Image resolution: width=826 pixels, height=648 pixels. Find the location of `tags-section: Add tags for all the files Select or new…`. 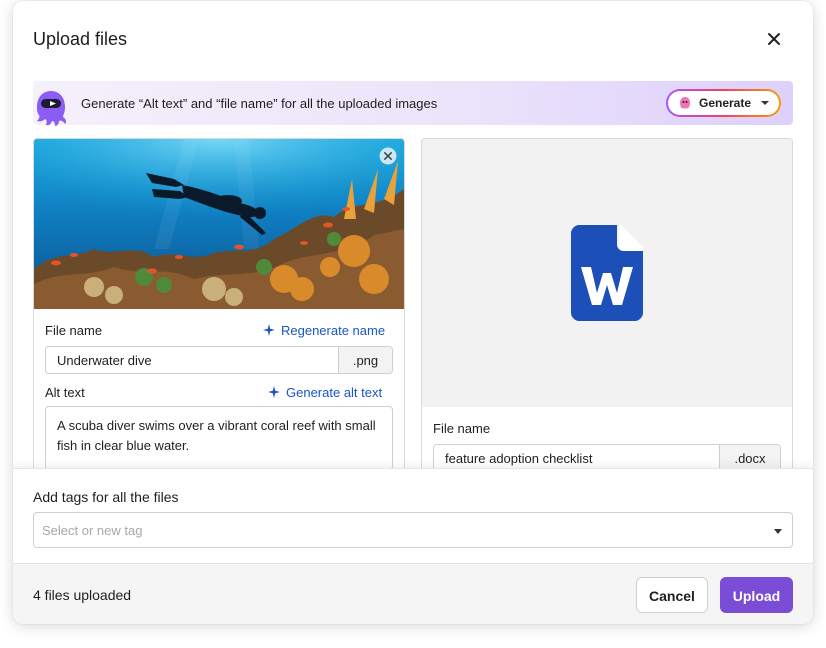

tags-section: Add tags for all the files Select or new… is located at coordinates (413, 518).